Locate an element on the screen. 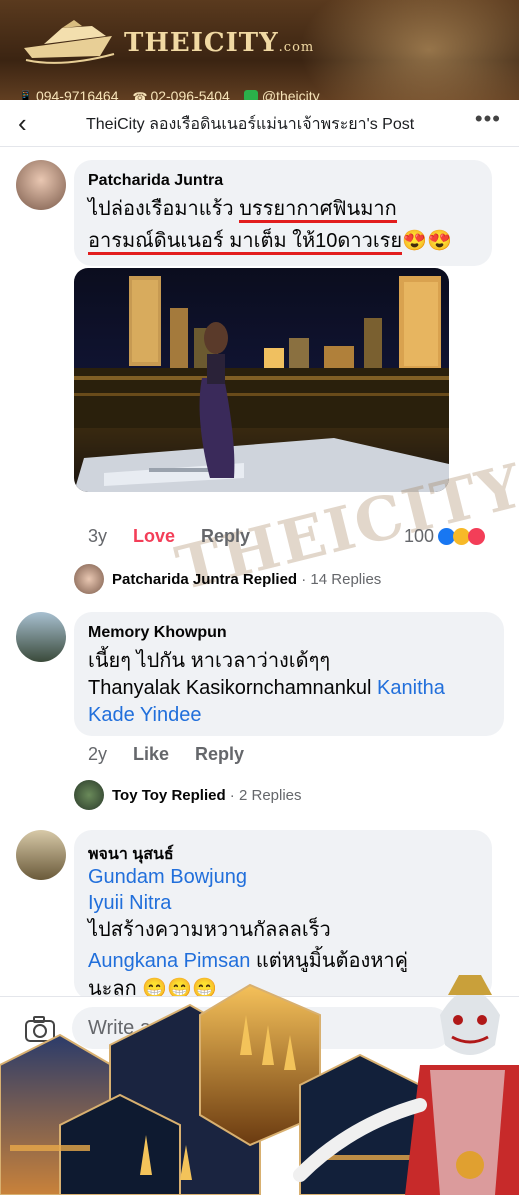  comment-text-line: เนี้ยๆ ไปกัน หาเวลาว่างเด้ๆๆ is located at coordinates (209, 661).